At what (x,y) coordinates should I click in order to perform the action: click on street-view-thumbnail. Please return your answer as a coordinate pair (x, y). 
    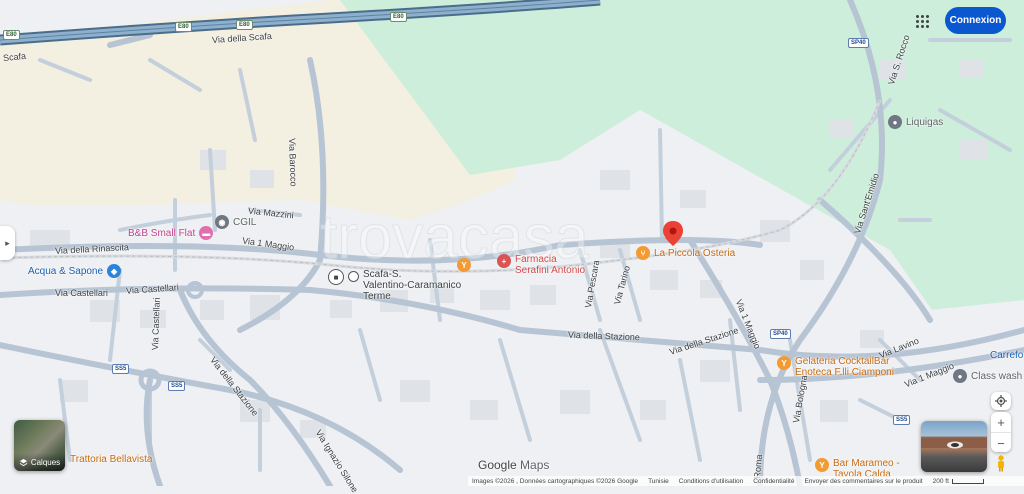
    Looking at the image, I should click on (954, 443).